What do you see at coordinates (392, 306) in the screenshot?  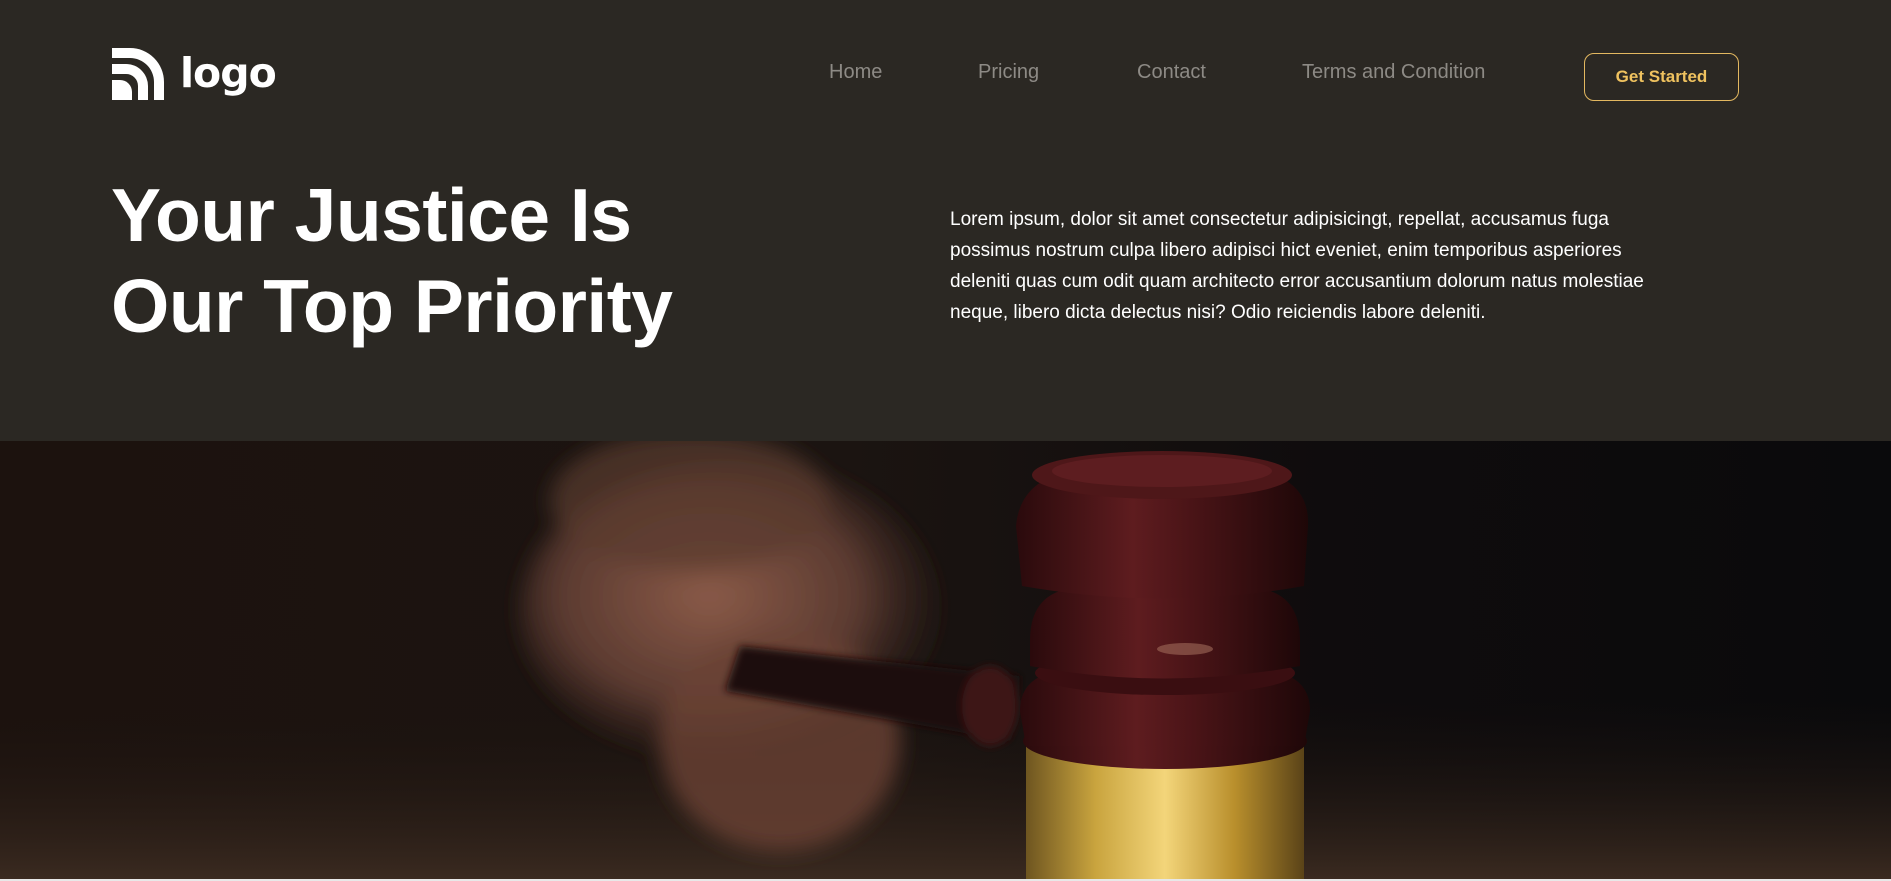 I see `hero-headline-line-2: Our Top Priority` at bounding box center [392, 306].